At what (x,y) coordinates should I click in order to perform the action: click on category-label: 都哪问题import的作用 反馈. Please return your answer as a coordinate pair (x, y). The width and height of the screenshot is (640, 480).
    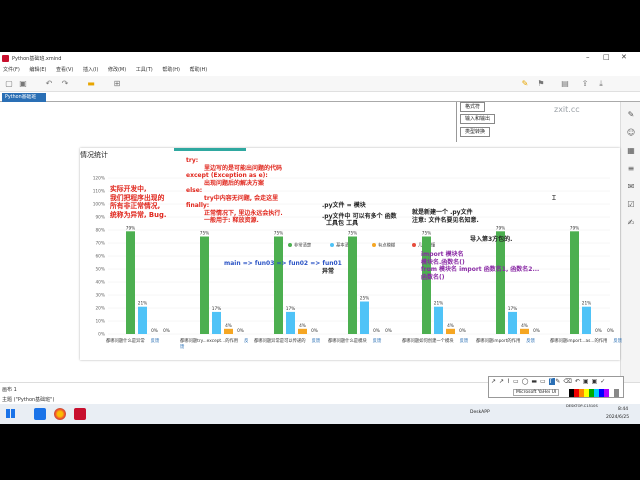
    Looking at the image, I should click on (512, 341).